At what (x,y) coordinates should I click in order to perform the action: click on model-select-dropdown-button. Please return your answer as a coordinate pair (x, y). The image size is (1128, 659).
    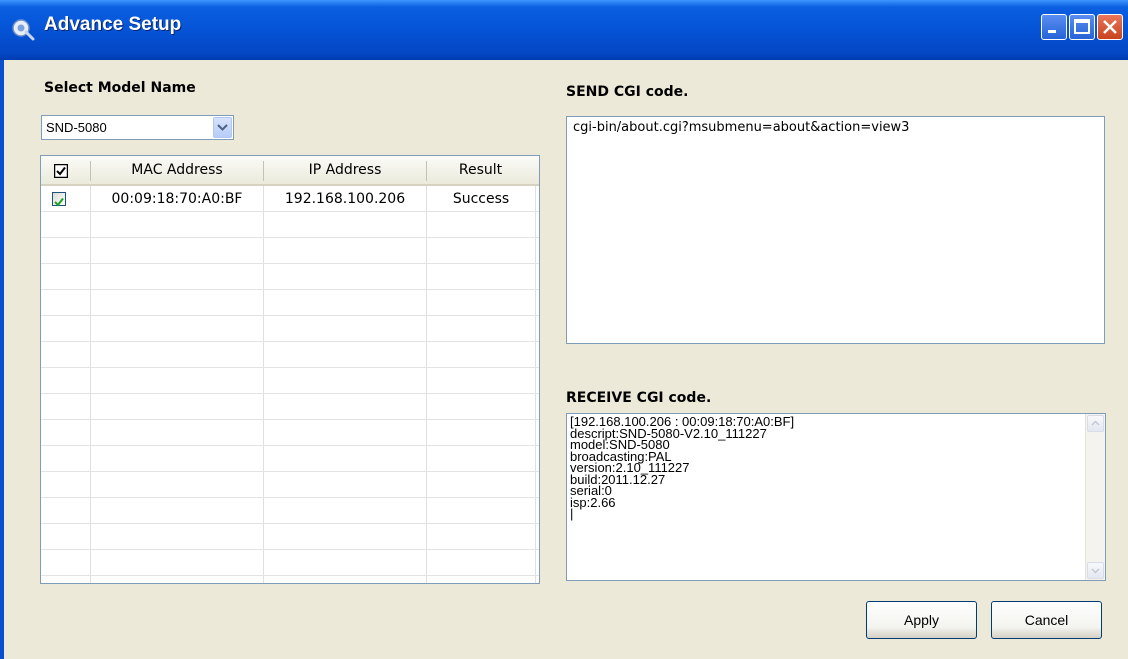
    Looking at the image, I should click on (222, 127).